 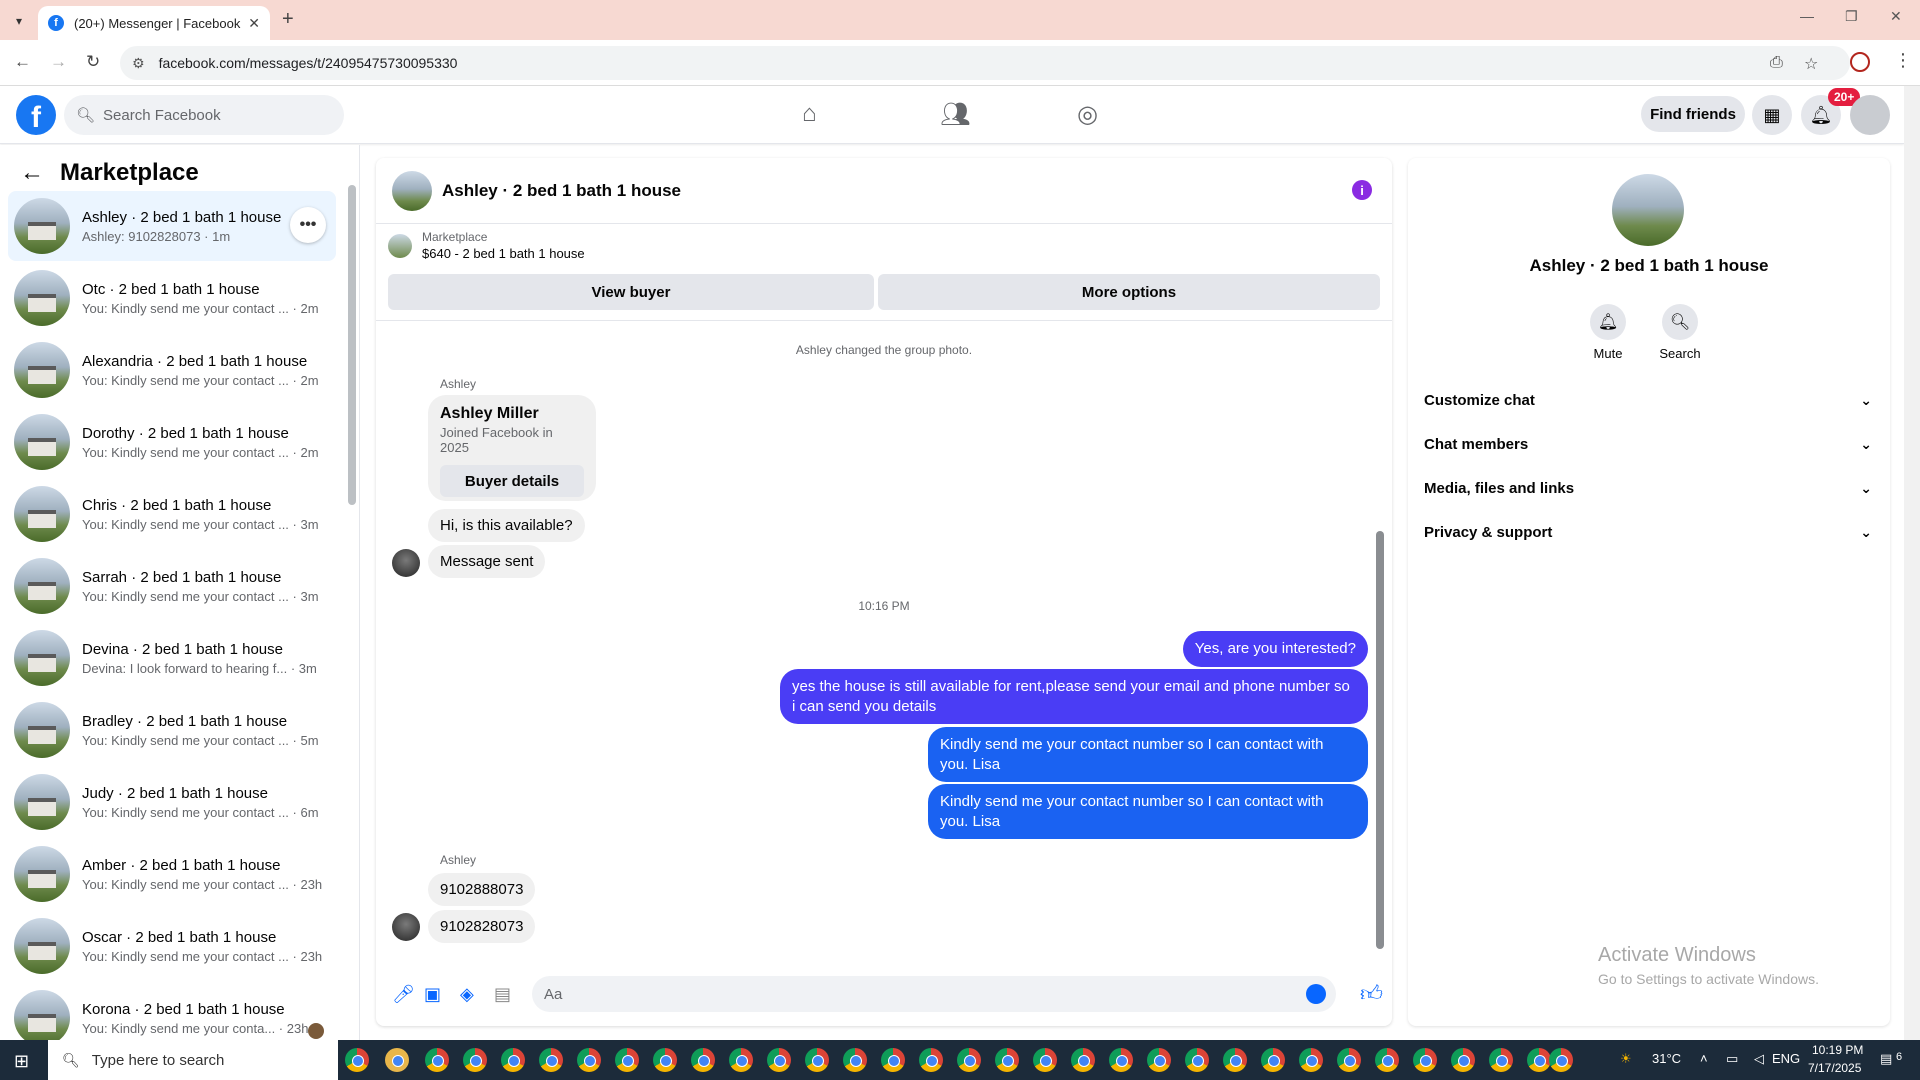 I want to click on chat-avatar, so click(x=412, y=190).